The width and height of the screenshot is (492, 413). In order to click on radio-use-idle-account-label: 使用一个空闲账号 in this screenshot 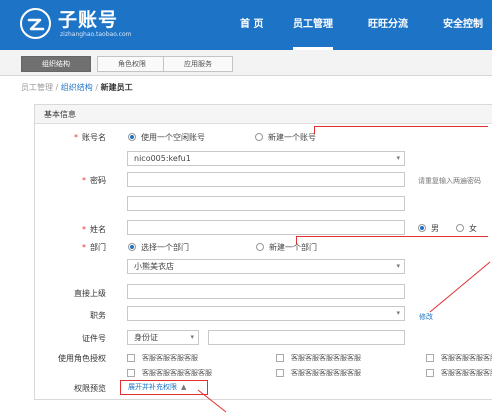, I will do `click(173, 137)`.